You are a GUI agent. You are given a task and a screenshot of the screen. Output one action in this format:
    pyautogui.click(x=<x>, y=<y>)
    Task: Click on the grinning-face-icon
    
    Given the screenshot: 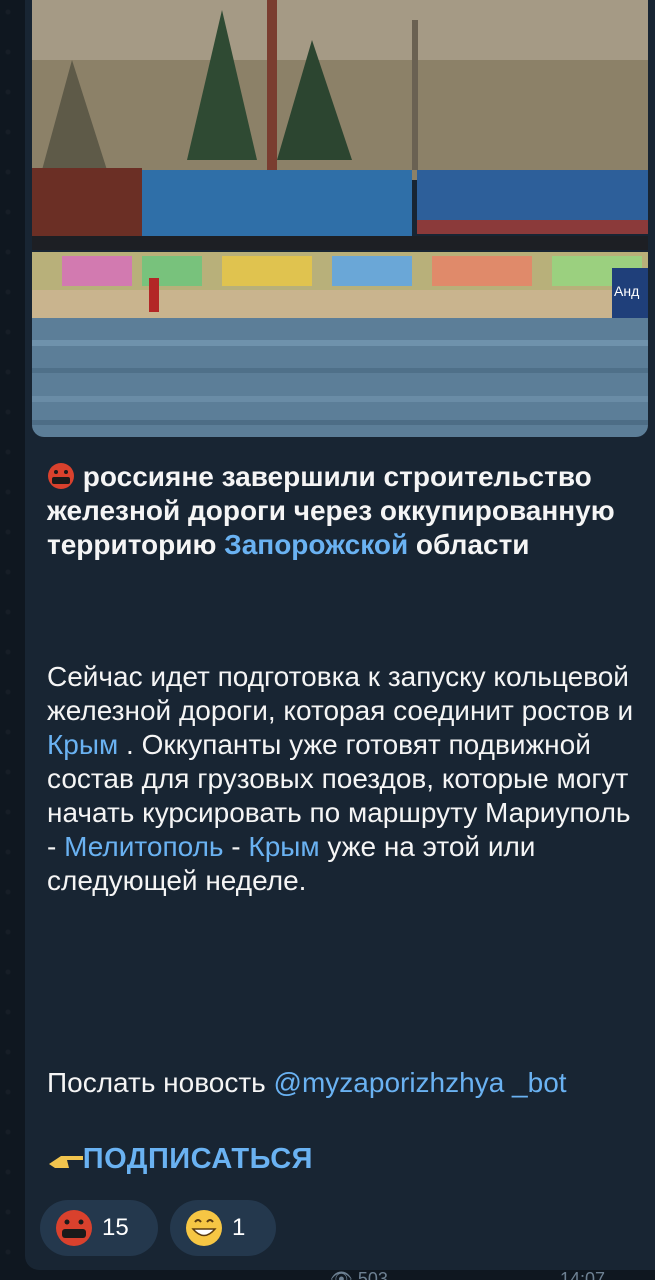 What is the action you would take?
    pyautogui.click(x=204, y=1228)
    